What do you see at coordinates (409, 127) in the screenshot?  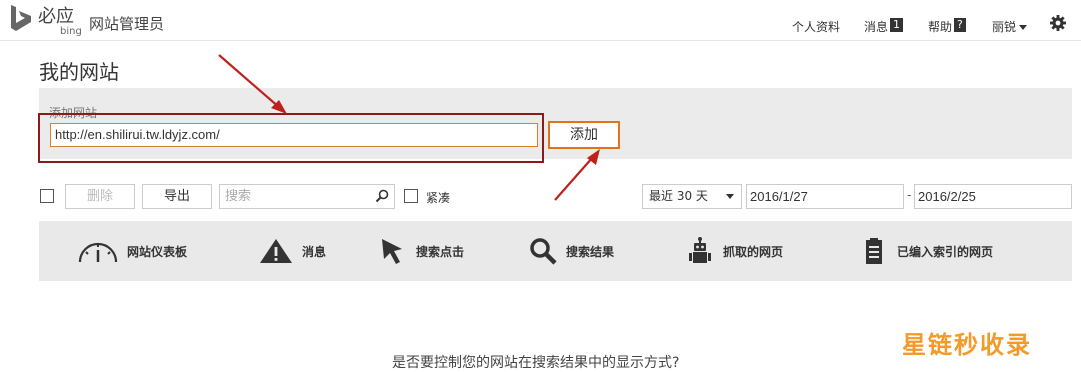 I see `annotation-arrows` at bounding box center [409, 127].